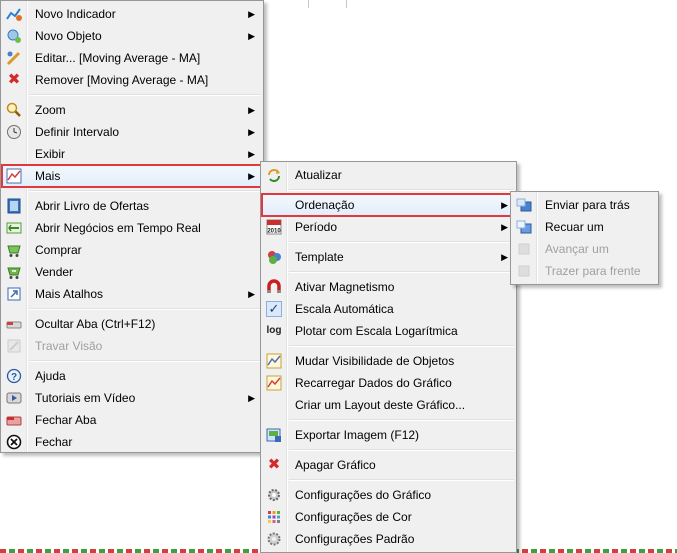  What do you see at coordinates (388, 309) in the screenshot?
I see `menu-item-auto-scale: ✓ Escala Automática` at bounding box center [388, 309].